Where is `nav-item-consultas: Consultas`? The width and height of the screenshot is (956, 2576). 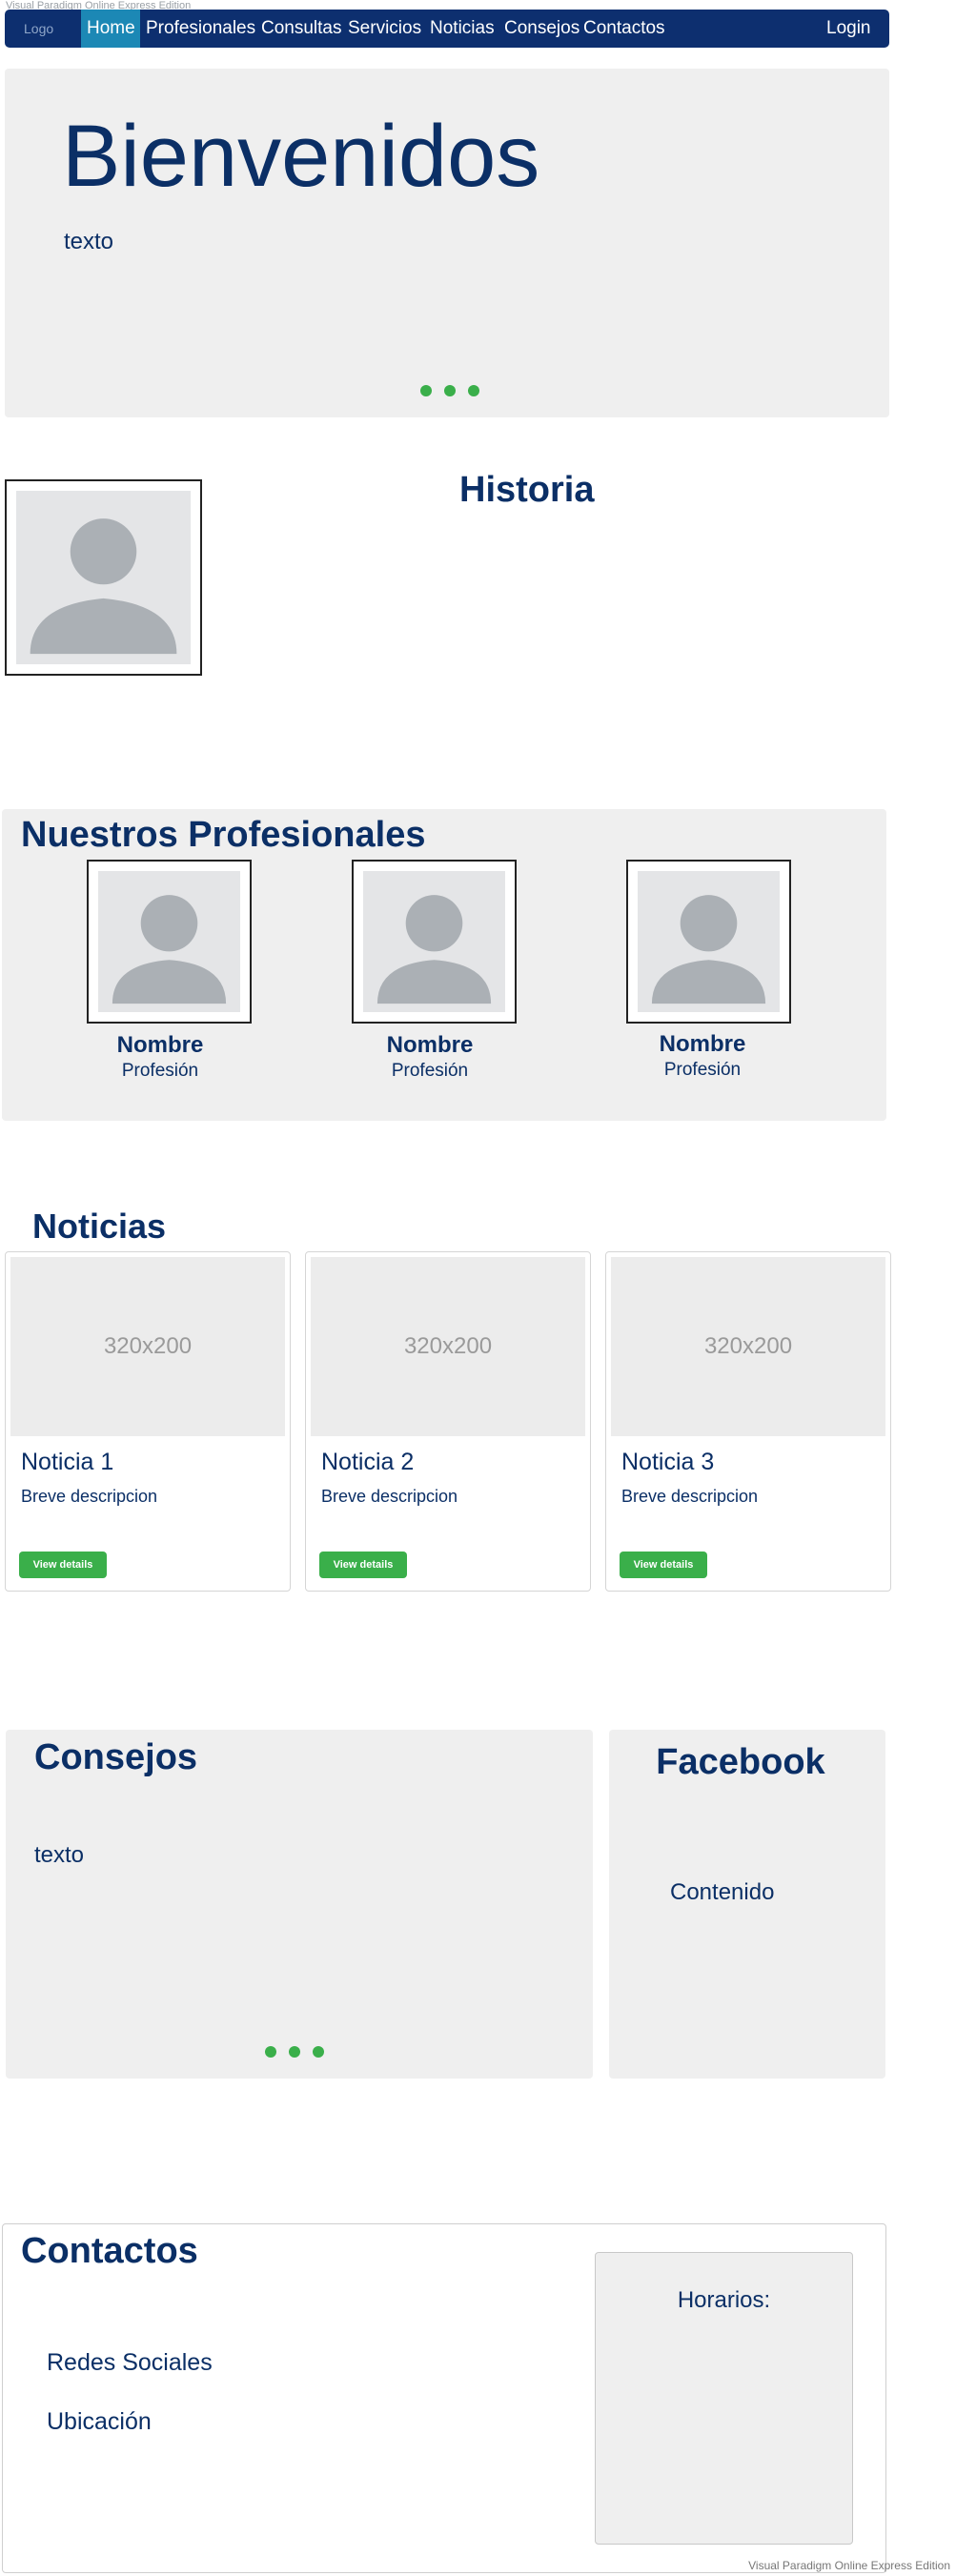
nav-item-consultas: Consultas is located at coordinates (301, 29).